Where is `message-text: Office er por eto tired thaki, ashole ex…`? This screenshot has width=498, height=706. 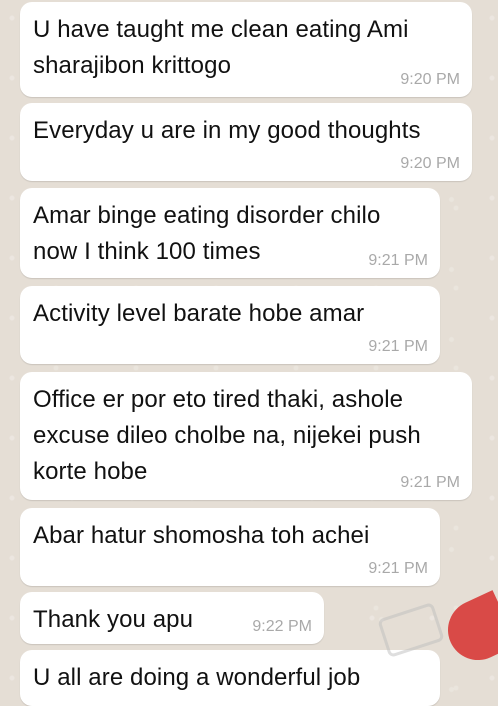
message-text: Office er por eto tired thaki, ashole ex… is located at coordinates (227, 435).